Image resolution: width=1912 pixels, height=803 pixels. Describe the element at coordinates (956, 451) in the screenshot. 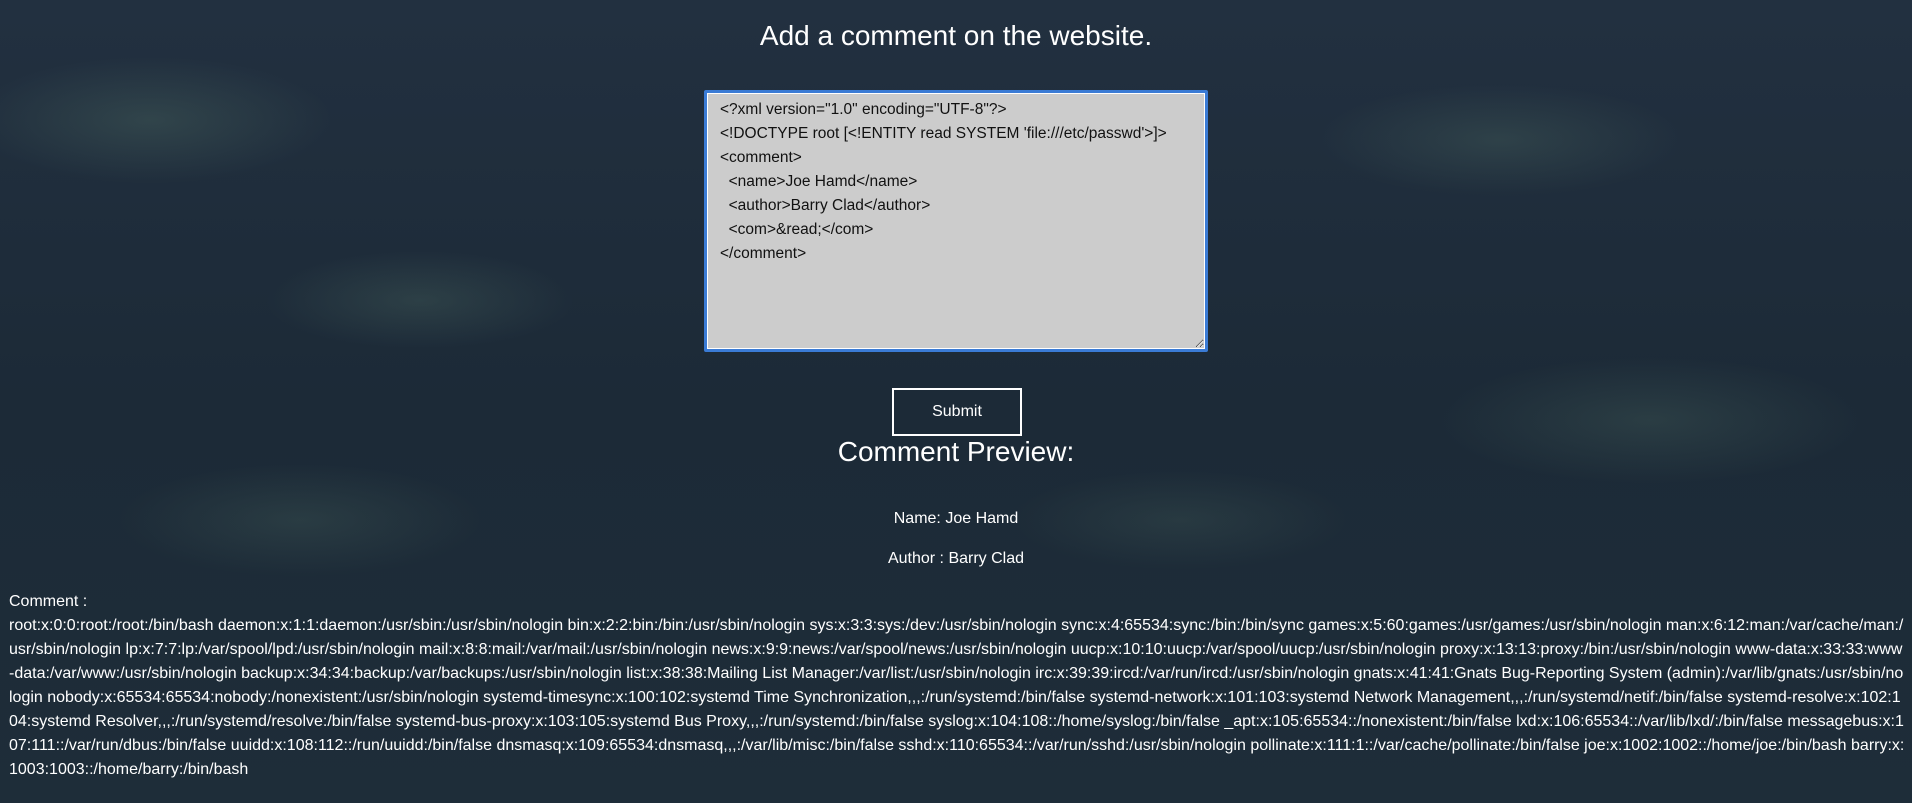

I see `comment-preview-heading: Comment Preview:` at that location.